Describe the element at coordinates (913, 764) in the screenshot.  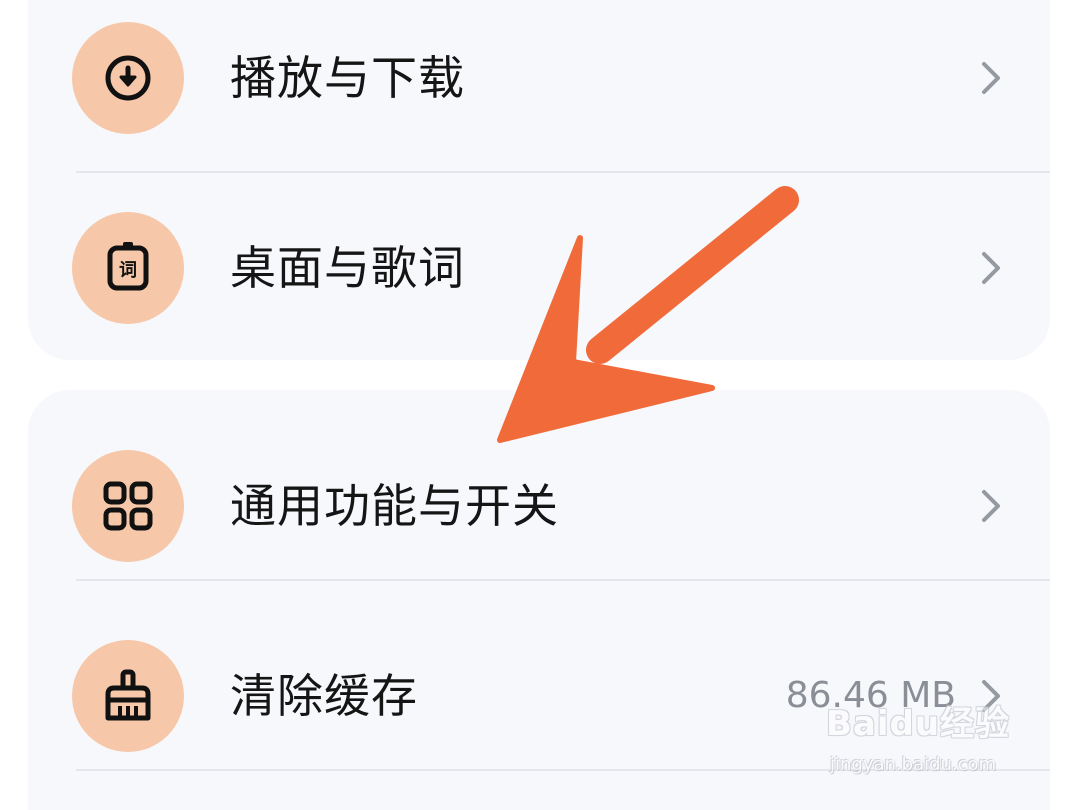
I see `watermark-url: jingyan.baidu.com` at that location.